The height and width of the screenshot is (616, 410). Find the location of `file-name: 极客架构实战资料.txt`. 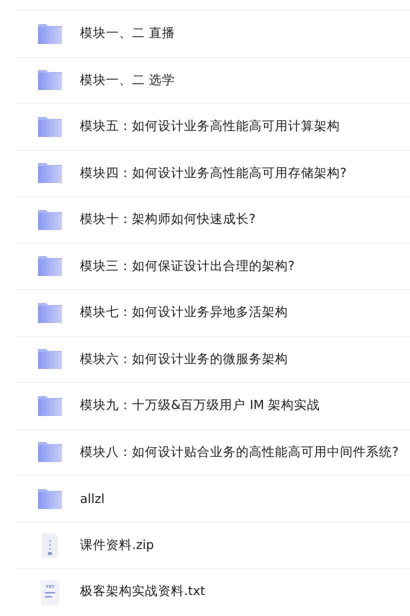

file-name: 极客架构实战资料.txt is located at coordinates (143, 591).